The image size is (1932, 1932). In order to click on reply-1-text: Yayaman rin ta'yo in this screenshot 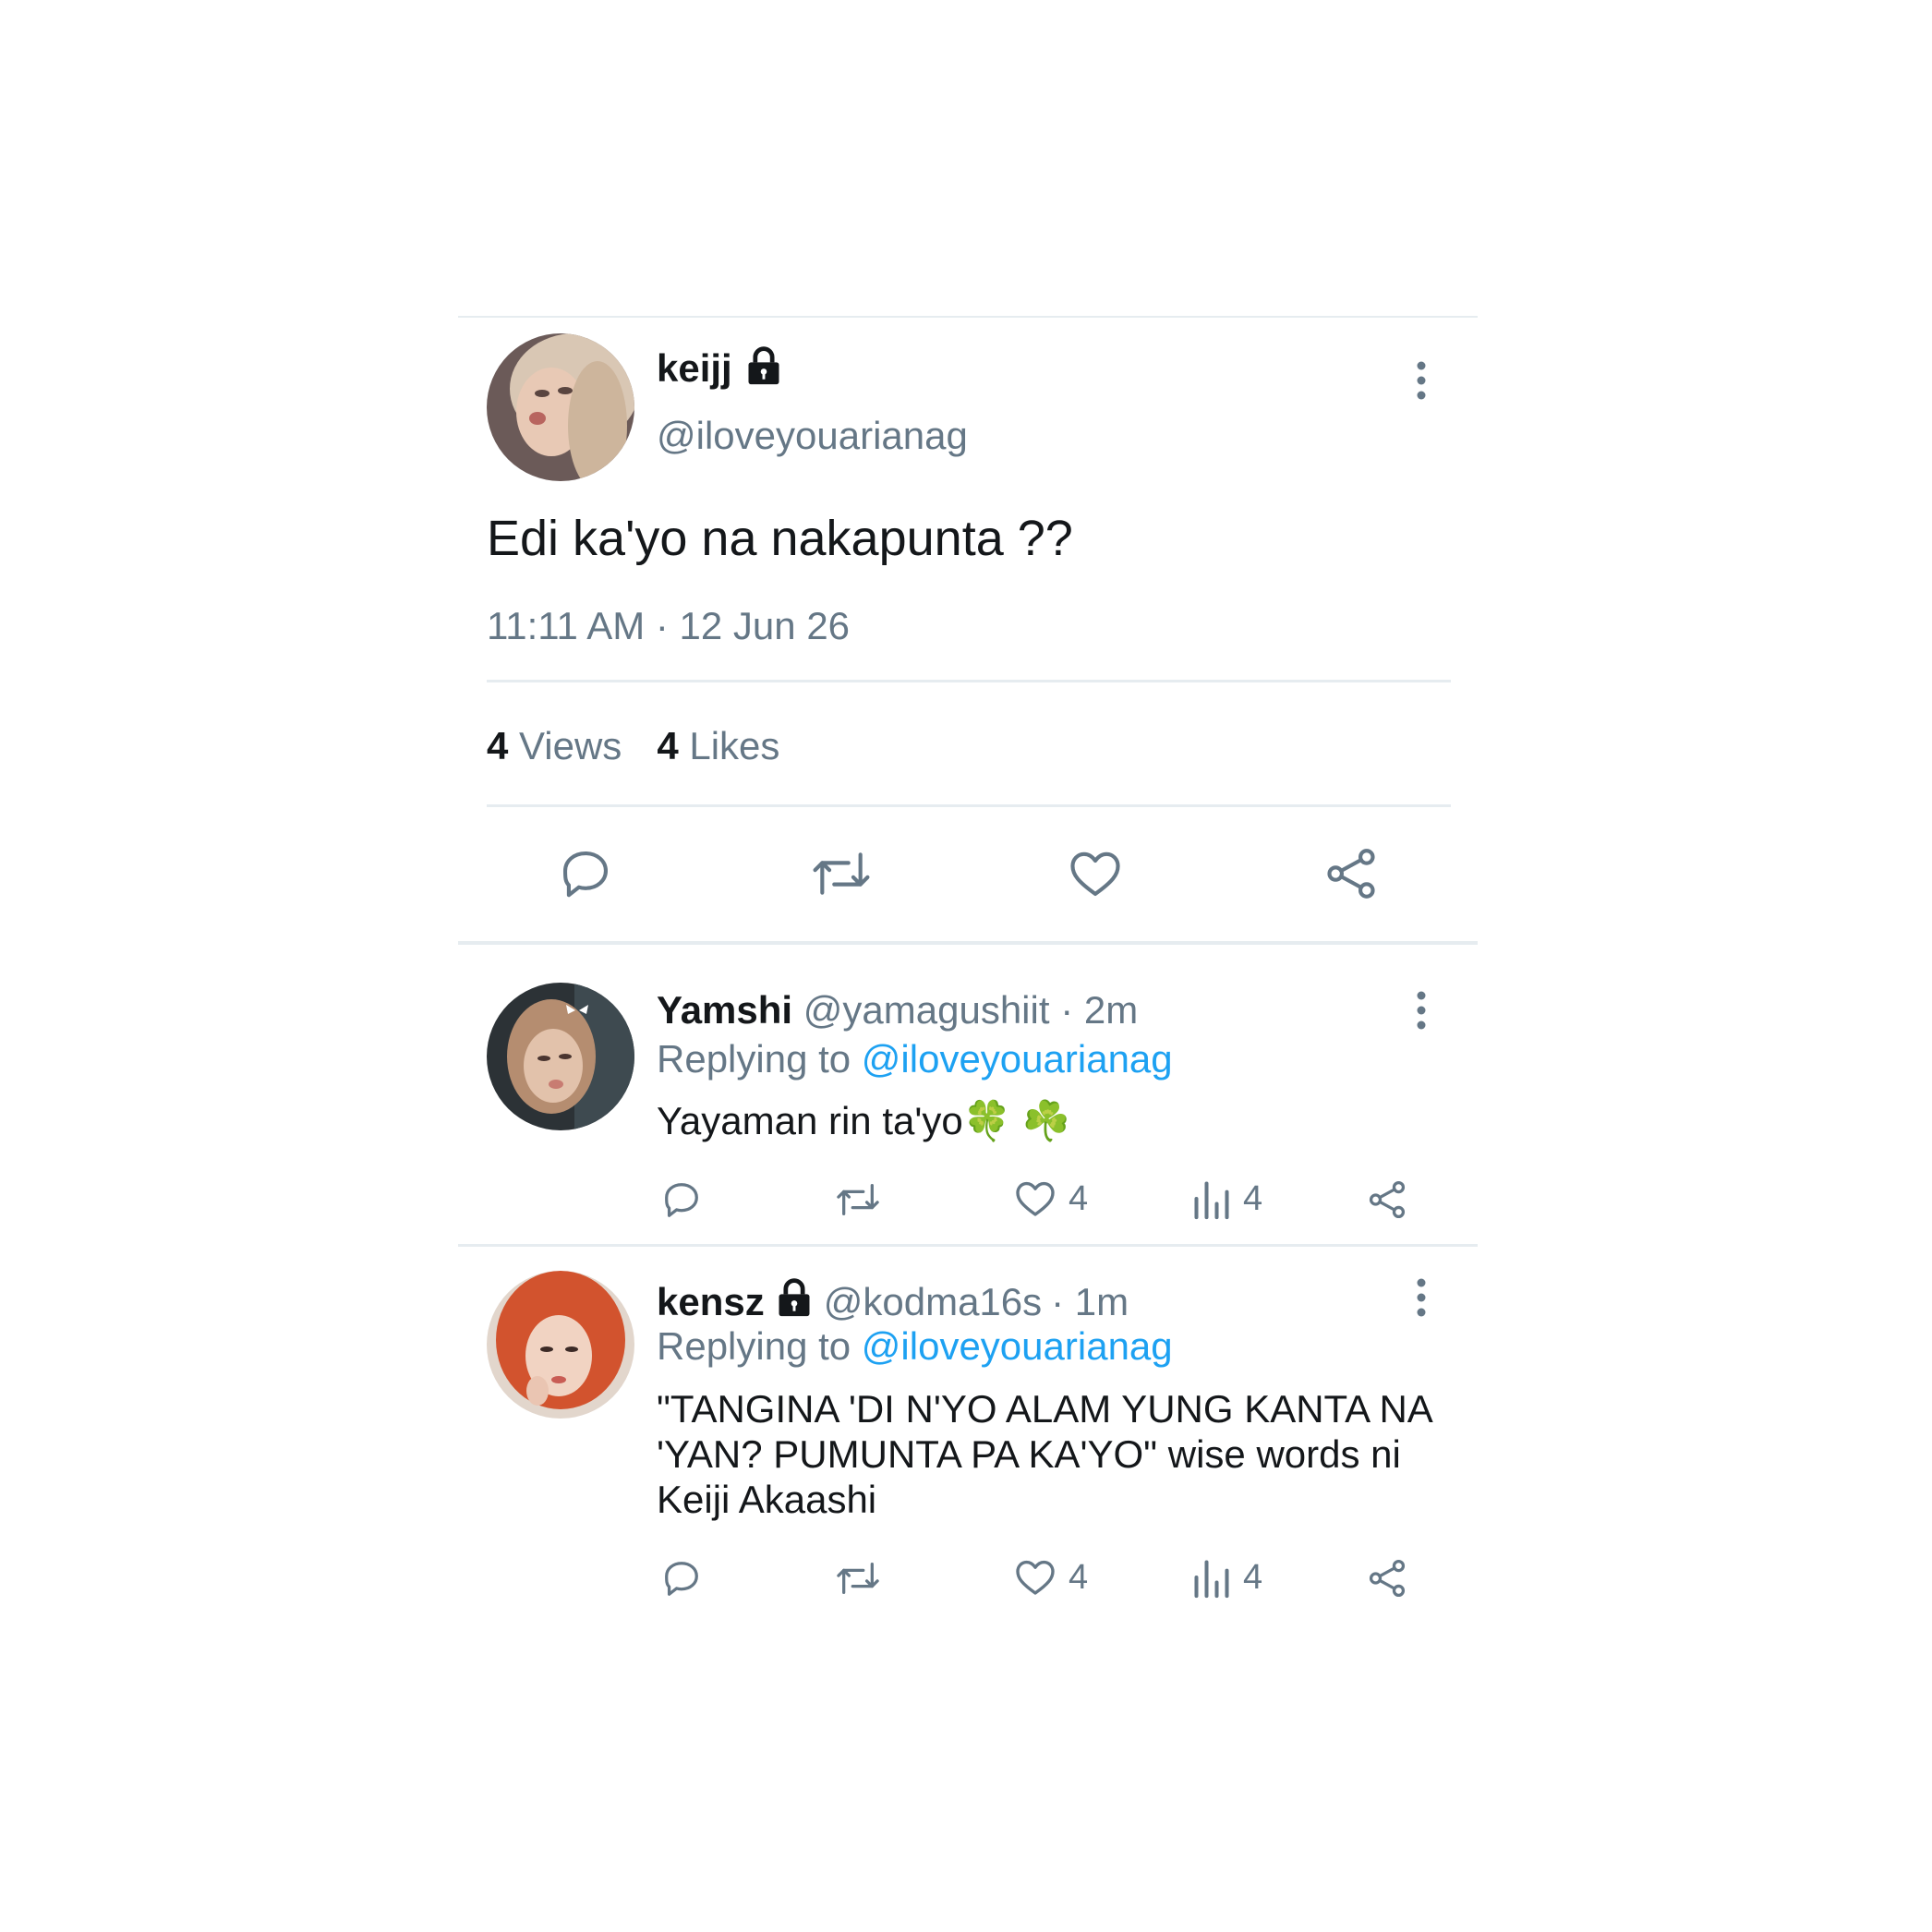, I will do `click(810, 1120)`.